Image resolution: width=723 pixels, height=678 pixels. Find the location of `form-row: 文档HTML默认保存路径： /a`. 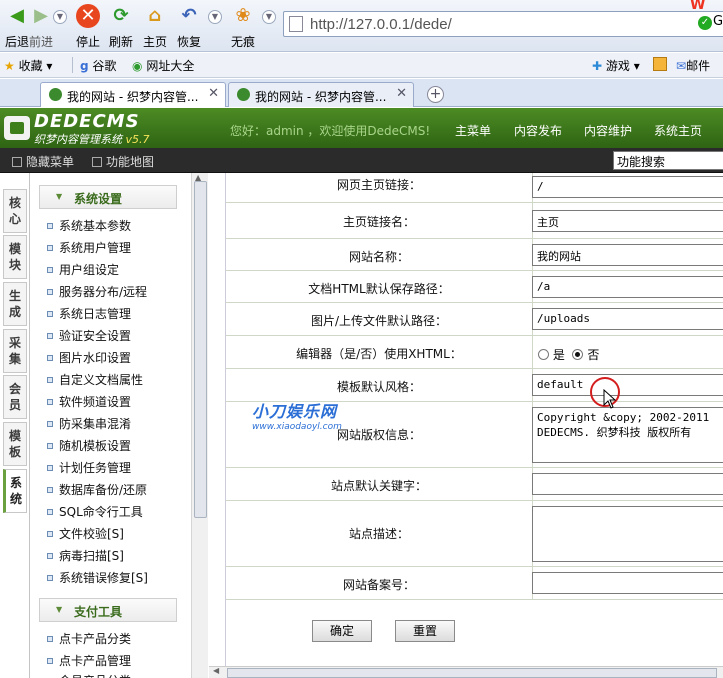

form-row: 文档HTML默认保存路径： /a is located at coordinates (474, 287).